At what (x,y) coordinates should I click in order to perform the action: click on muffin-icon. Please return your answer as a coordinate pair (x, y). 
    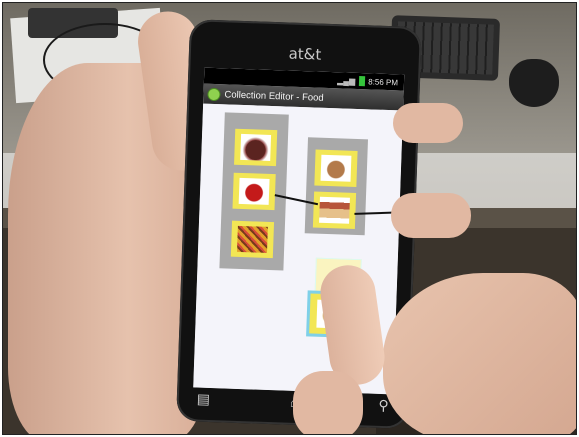
    Looking at the image, I should click on (336, 168).